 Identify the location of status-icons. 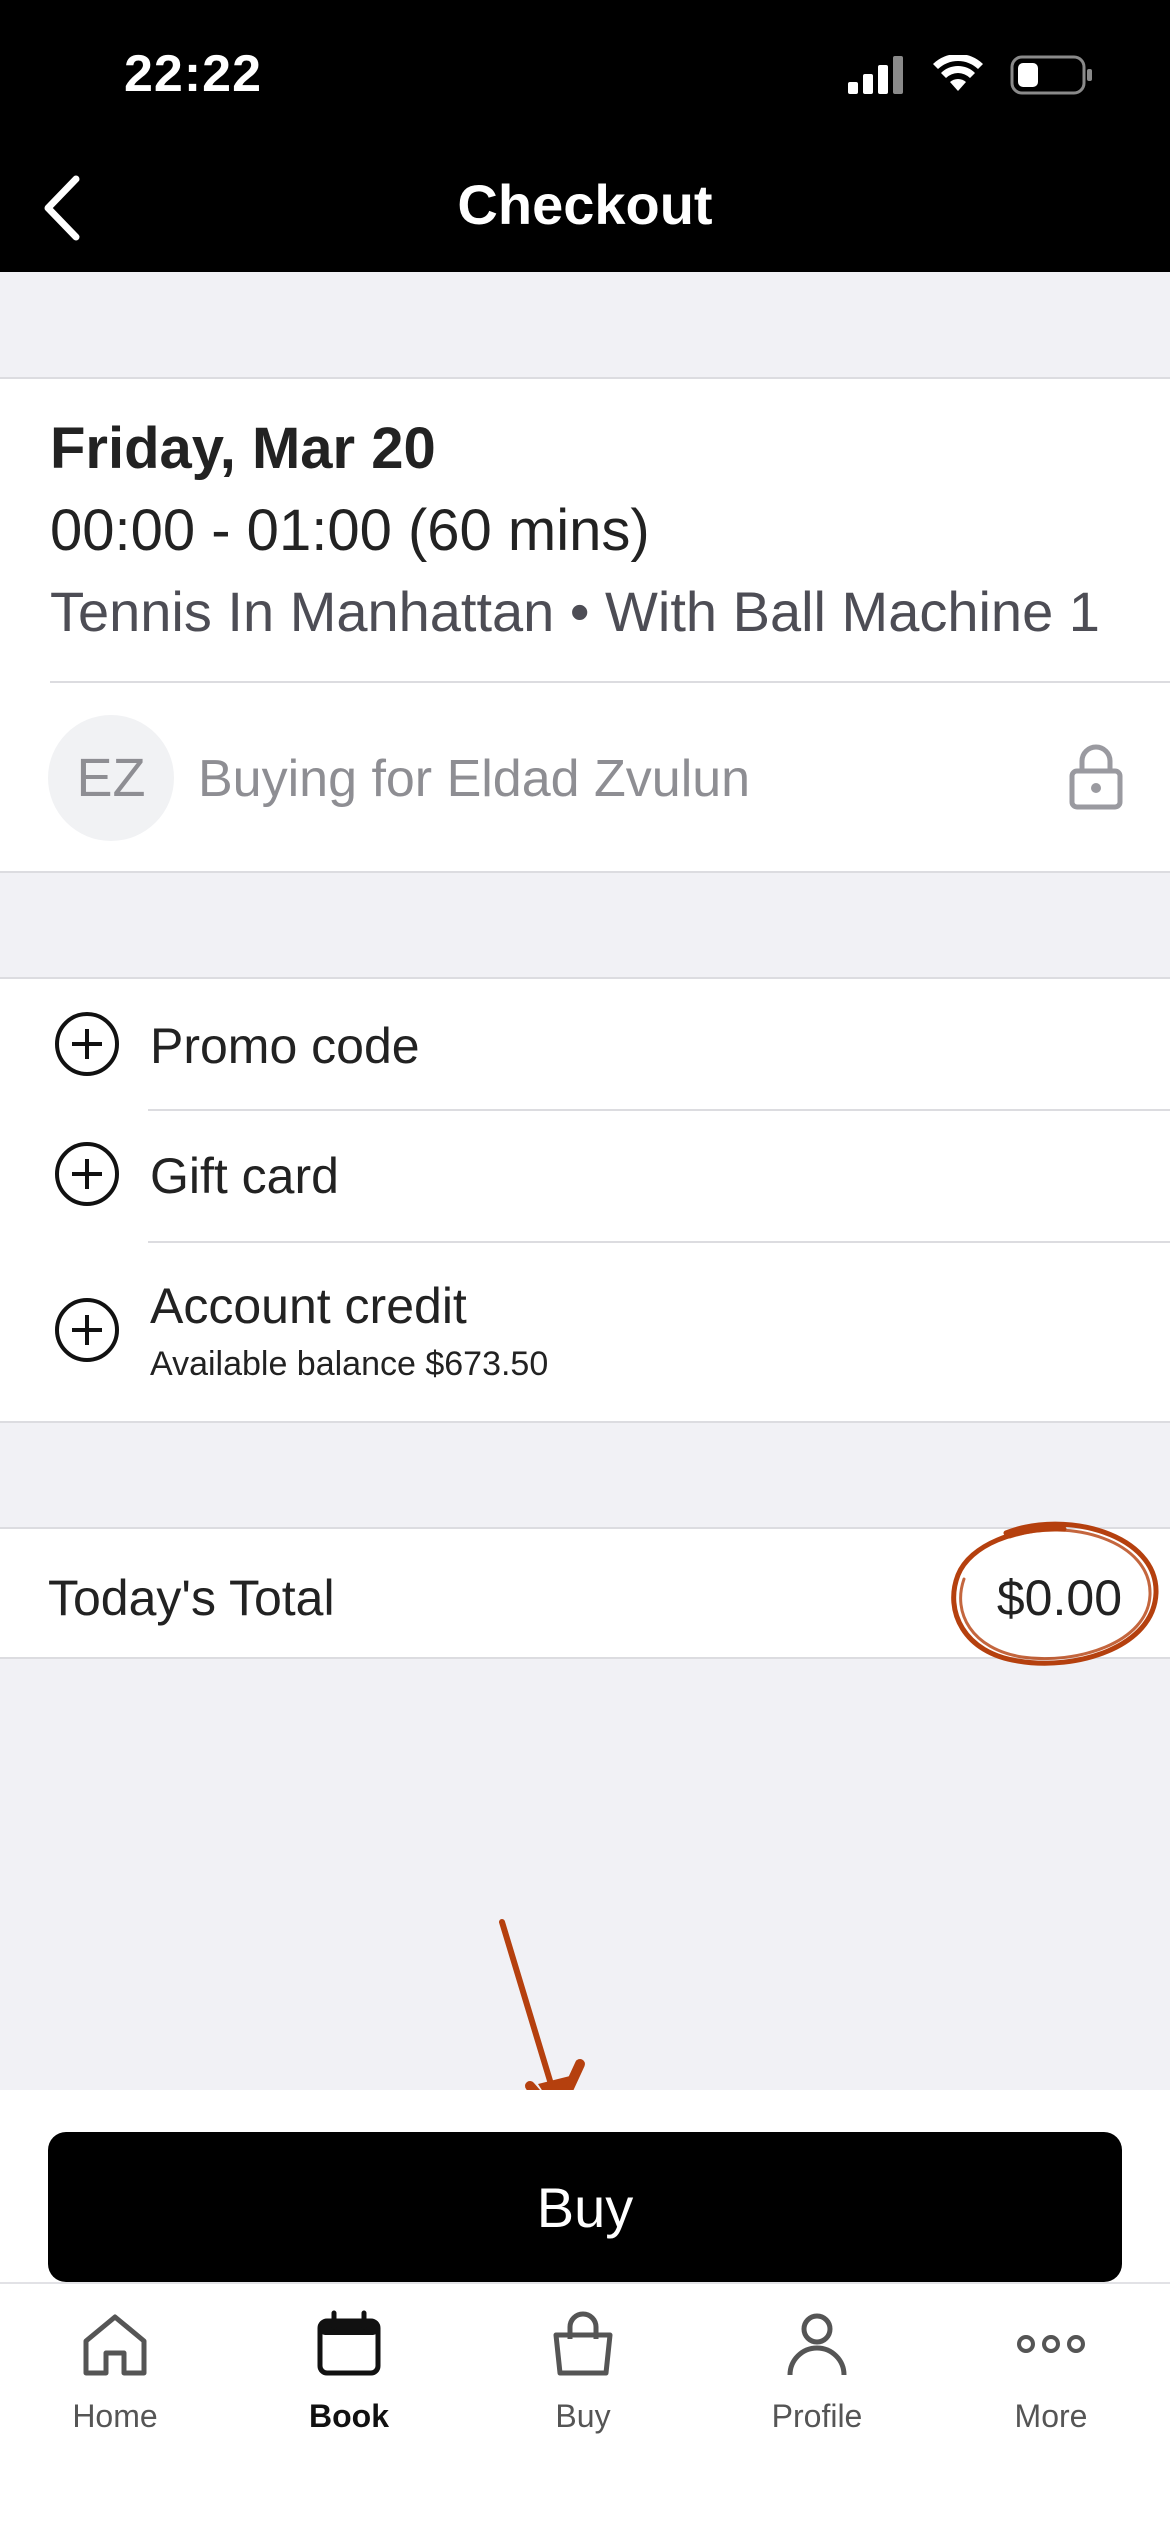
(971, 75).